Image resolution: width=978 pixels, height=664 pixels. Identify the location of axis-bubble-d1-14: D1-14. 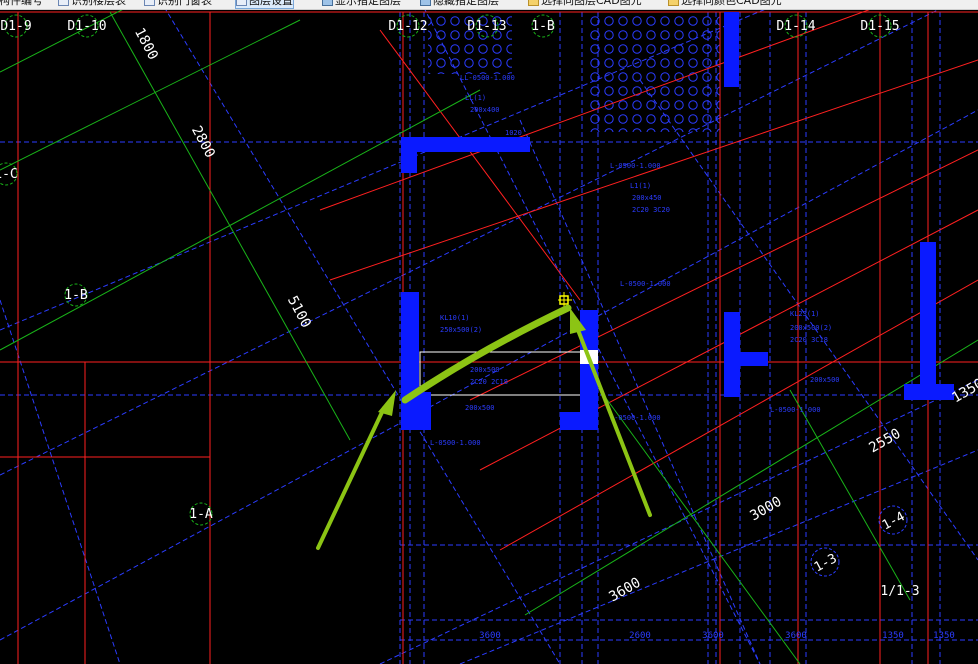
(796, 26).